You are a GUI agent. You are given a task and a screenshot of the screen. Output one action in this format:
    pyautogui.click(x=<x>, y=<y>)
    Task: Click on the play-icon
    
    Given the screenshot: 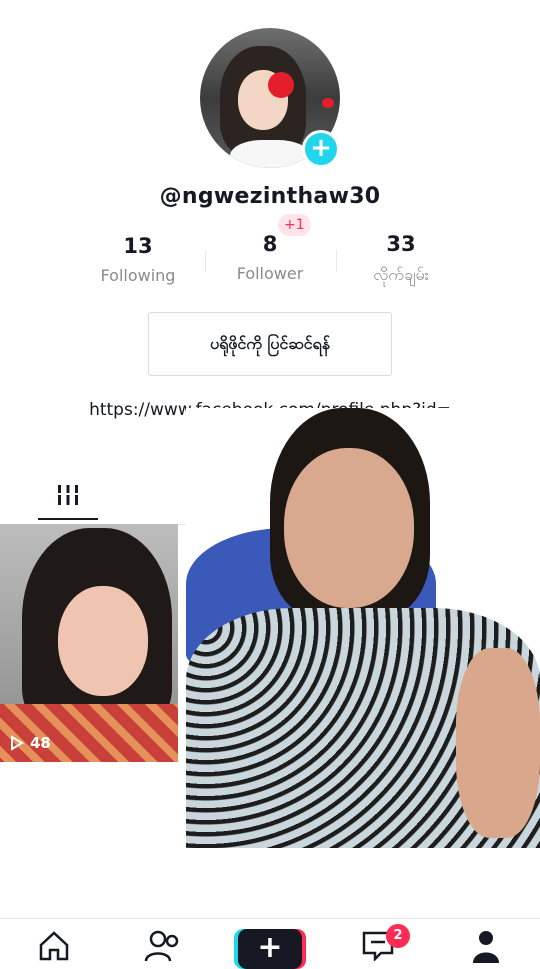 What is the action you would take?
    pyautogui.click(x=17, y=743)
    